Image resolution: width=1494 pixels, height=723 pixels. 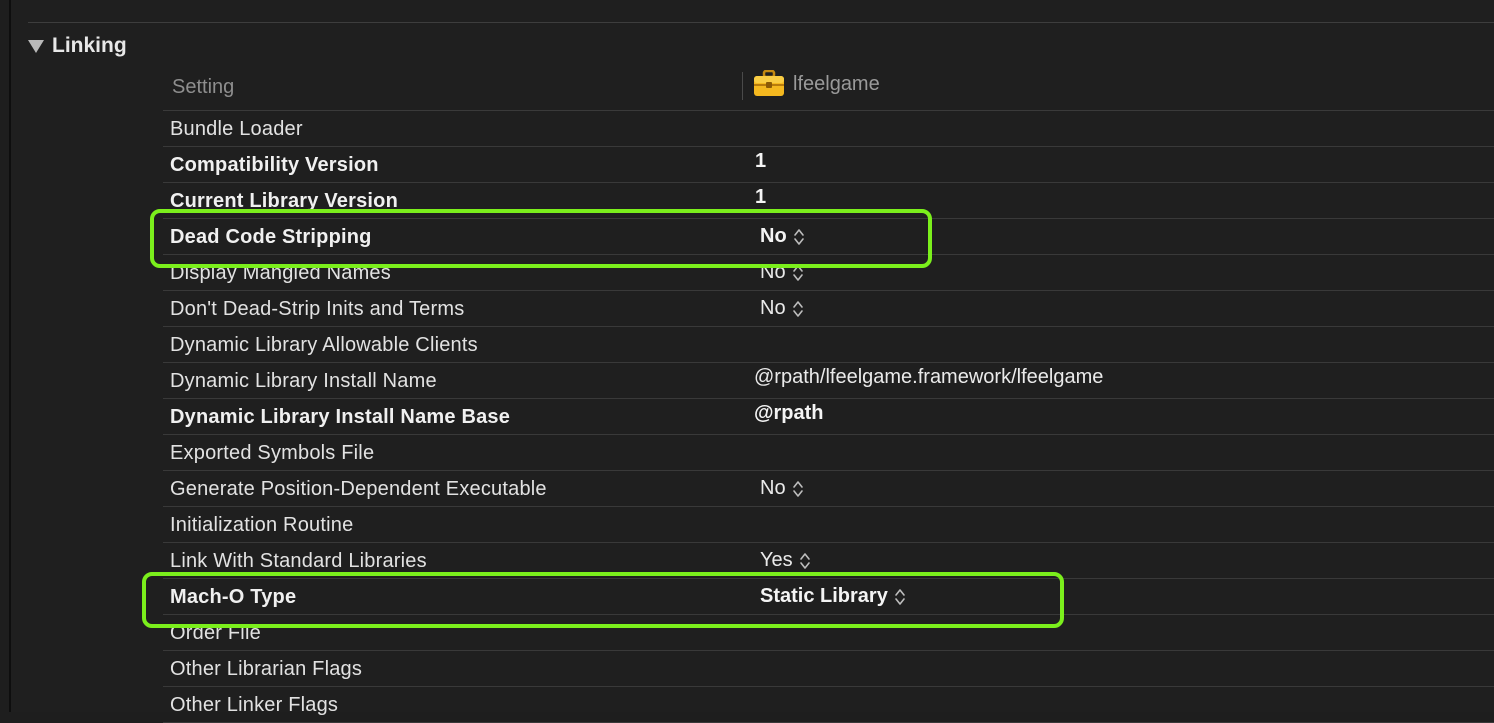 I want to click on setting-name: Display Mangled Names, so click(x=280, y=273).